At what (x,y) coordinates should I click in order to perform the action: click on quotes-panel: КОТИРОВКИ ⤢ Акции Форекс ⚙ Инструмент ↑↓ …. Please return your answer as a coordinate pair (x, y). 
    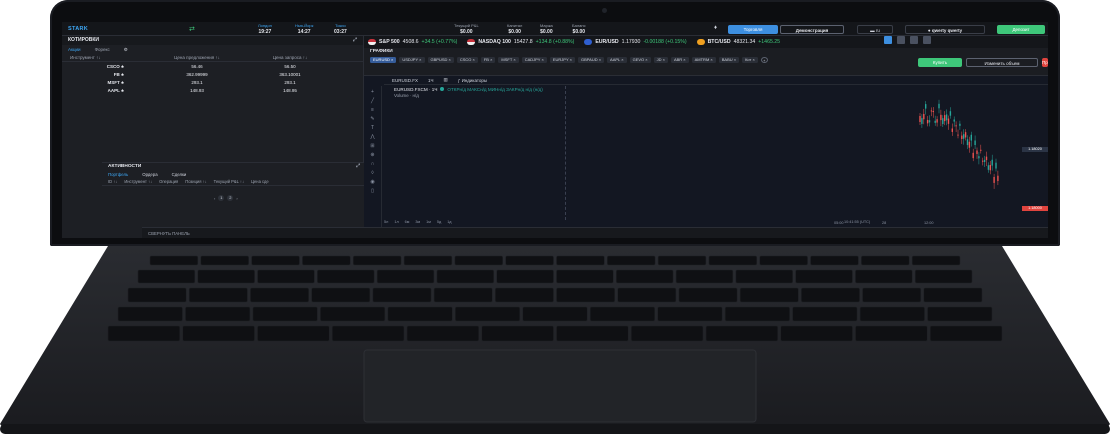
    Looking at the image, I should click on (213, 137).